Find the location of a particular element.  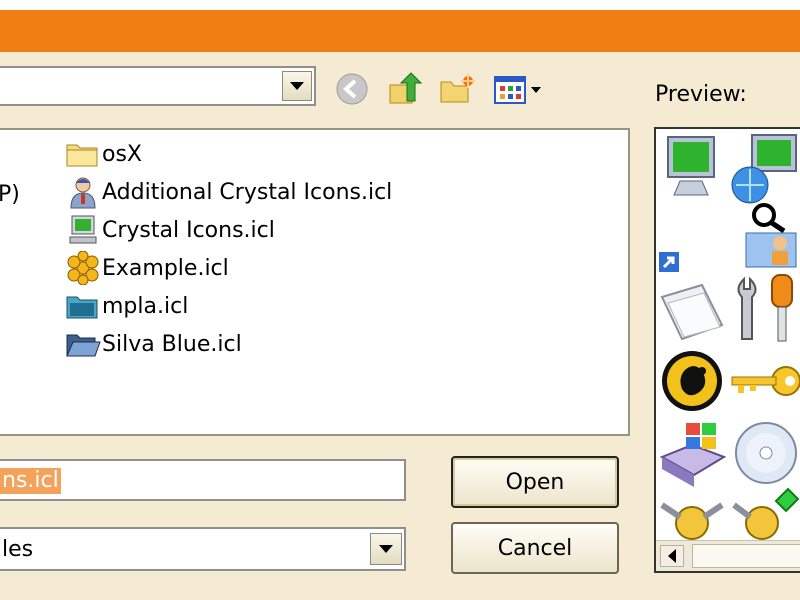

up-folder-icon is located at coordinates (406, 88).